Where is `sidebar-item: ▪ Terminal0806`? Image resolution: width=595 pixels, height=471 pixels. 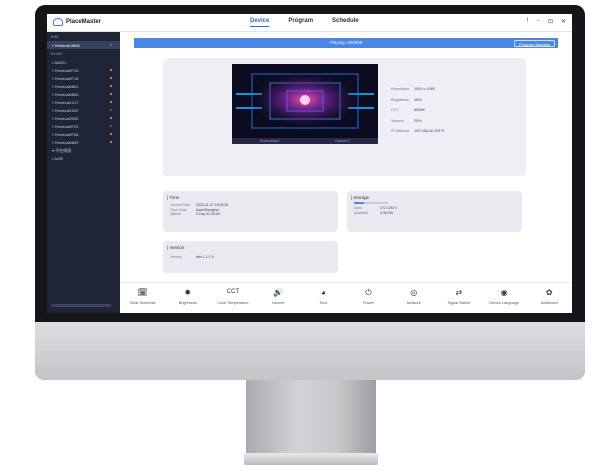
sidebar-item: ▪ Terminal0806 is located at coordinates (83, 94).